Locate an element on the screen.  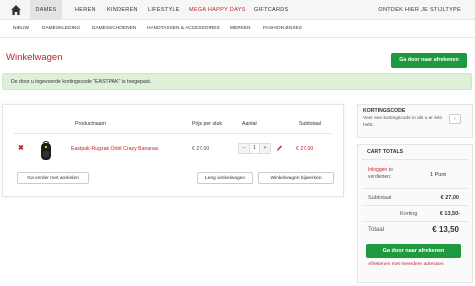
nav-item-kinderen: KINDEREN is located at coordinates (122, 10).